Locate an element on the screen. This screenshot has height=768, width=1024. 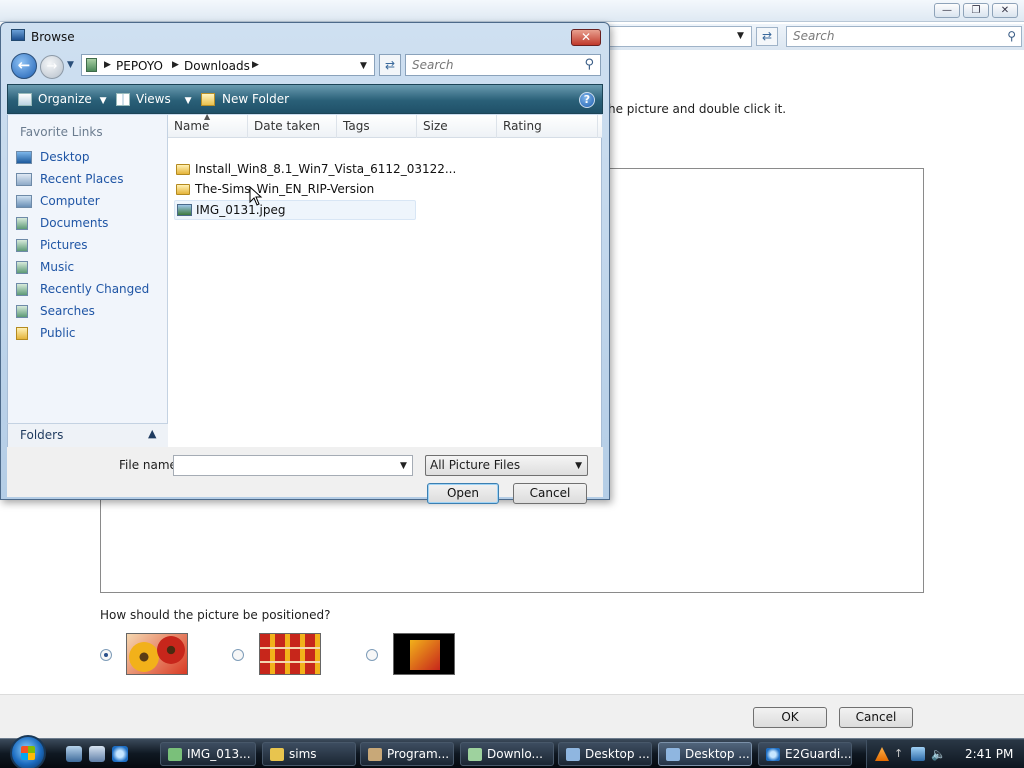
forward-button: → is located at coordinates (52, 67).